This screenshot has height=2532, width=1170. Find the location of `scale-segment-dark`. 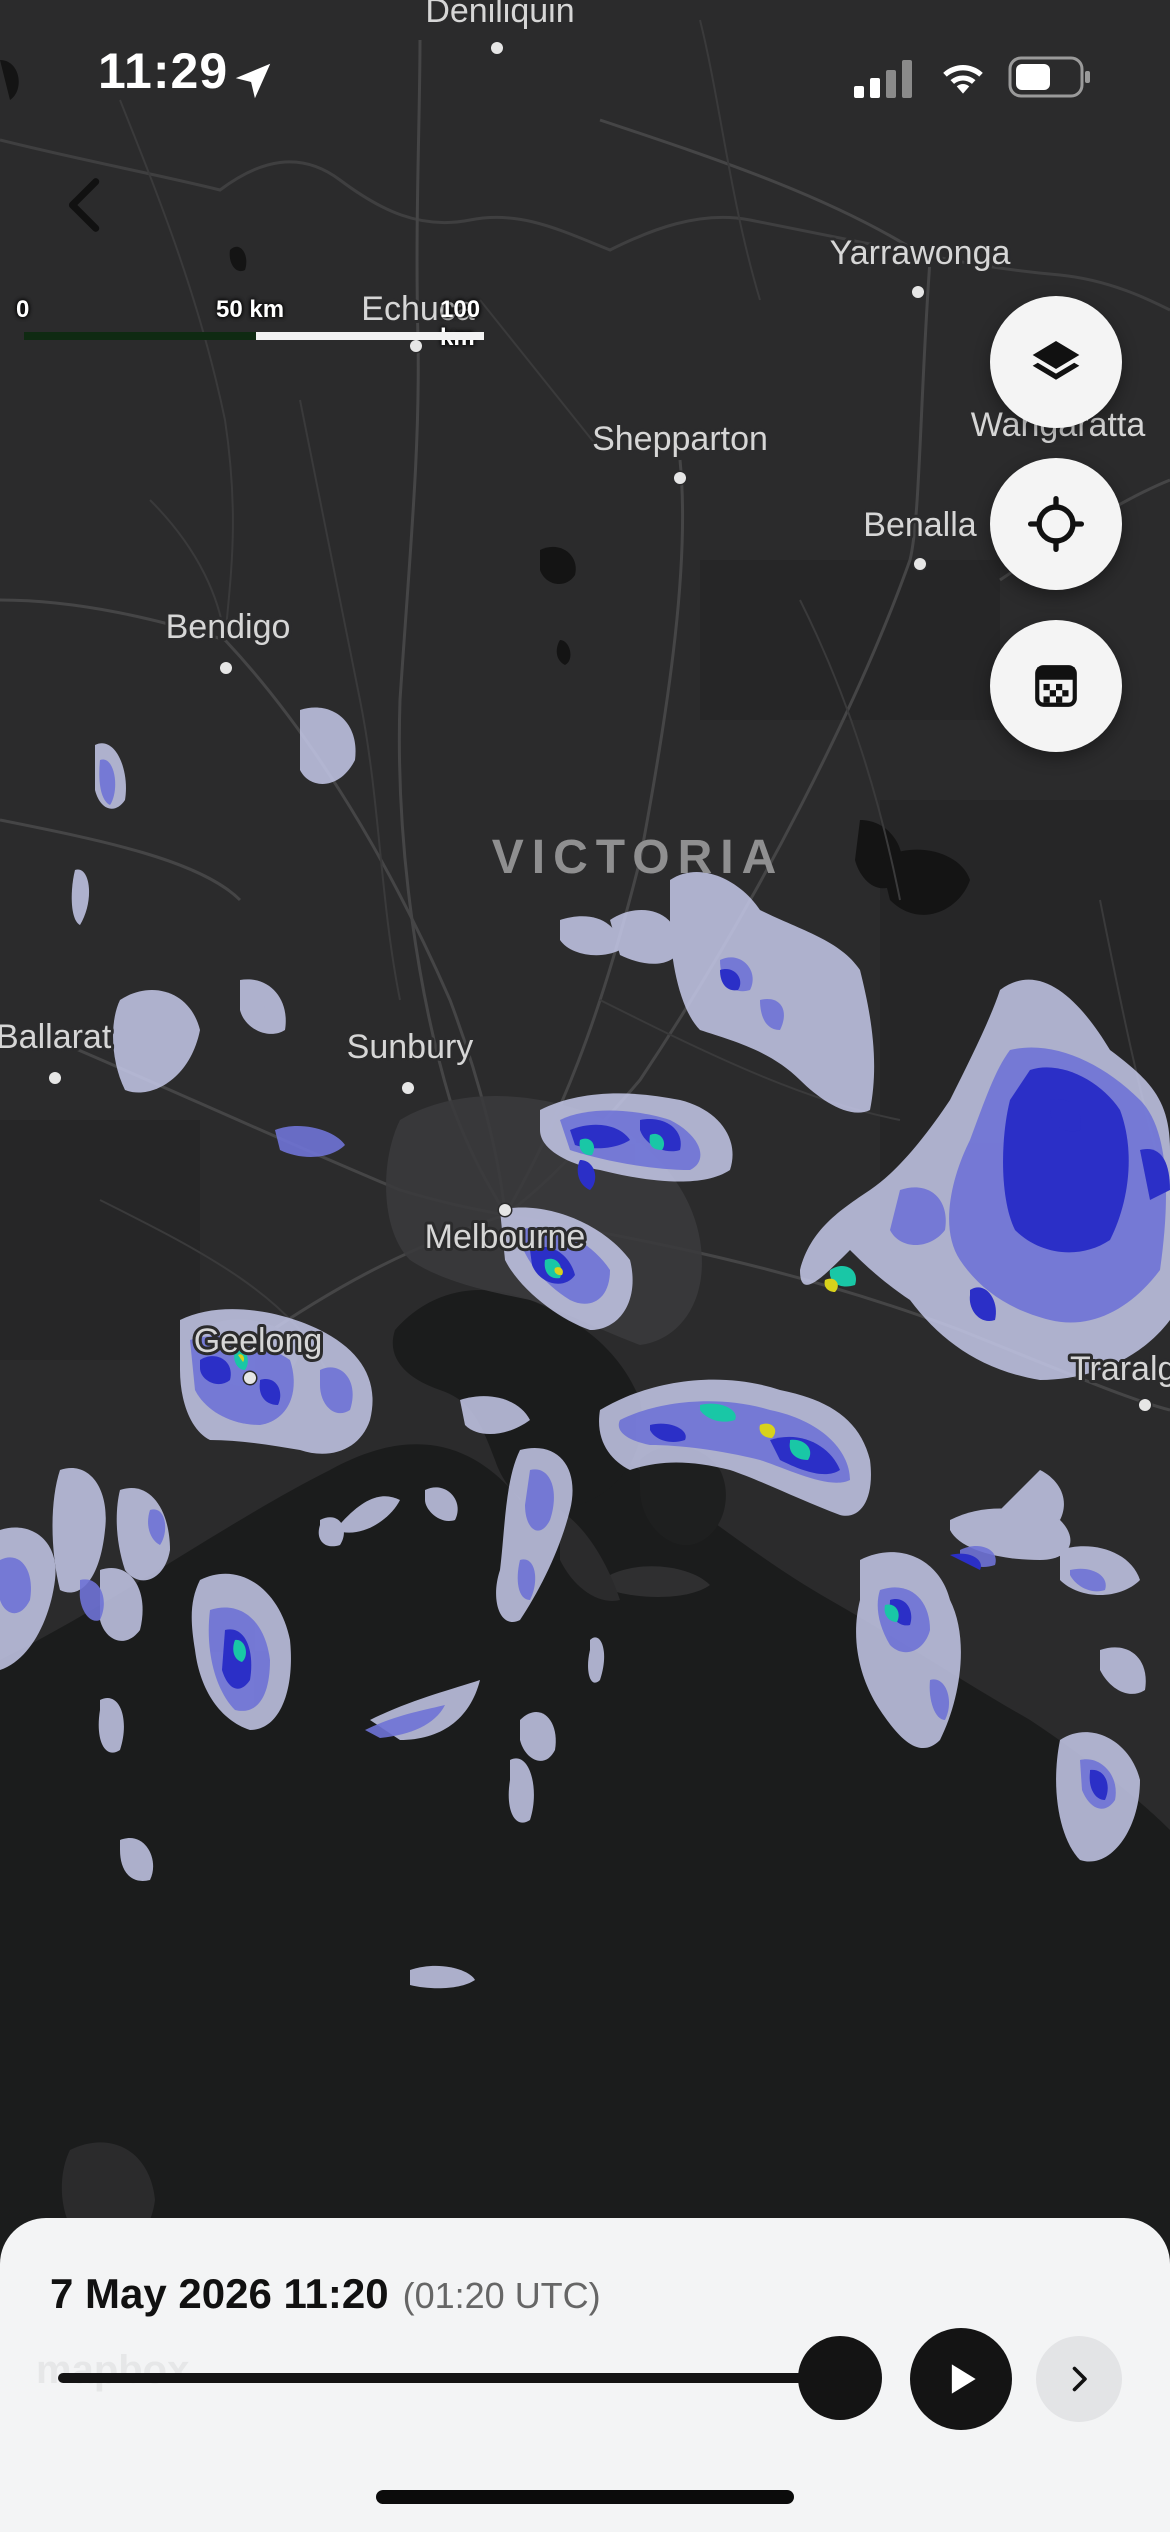

scale-segment-dark is located at coordinates (140, 336).